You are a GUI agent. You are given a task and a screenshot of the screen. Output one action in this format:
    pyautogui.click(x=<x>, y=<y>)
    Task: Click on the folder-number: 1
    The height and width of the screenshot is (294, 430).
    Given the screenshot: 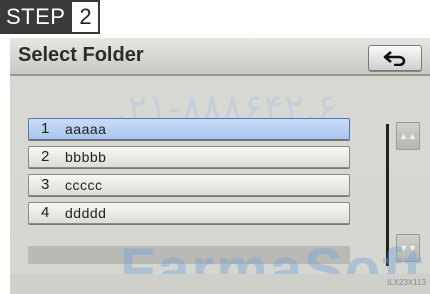 What is the action you would take?
    pyautogui.click(x=45, y=128)
    